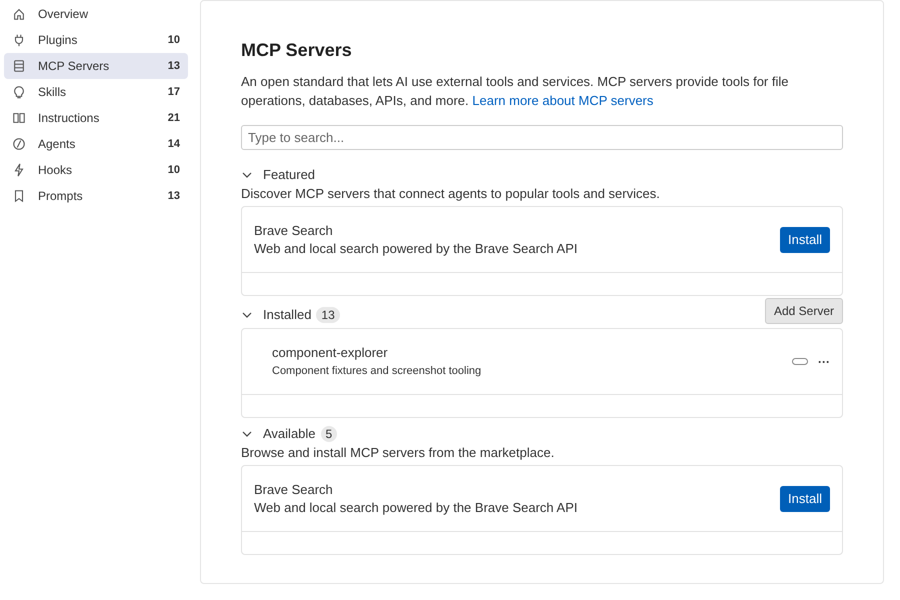  What do you see at coordinates (328, 315) in the screenshot?
I see `count-badge: 13` at bounding box center [328, 315].